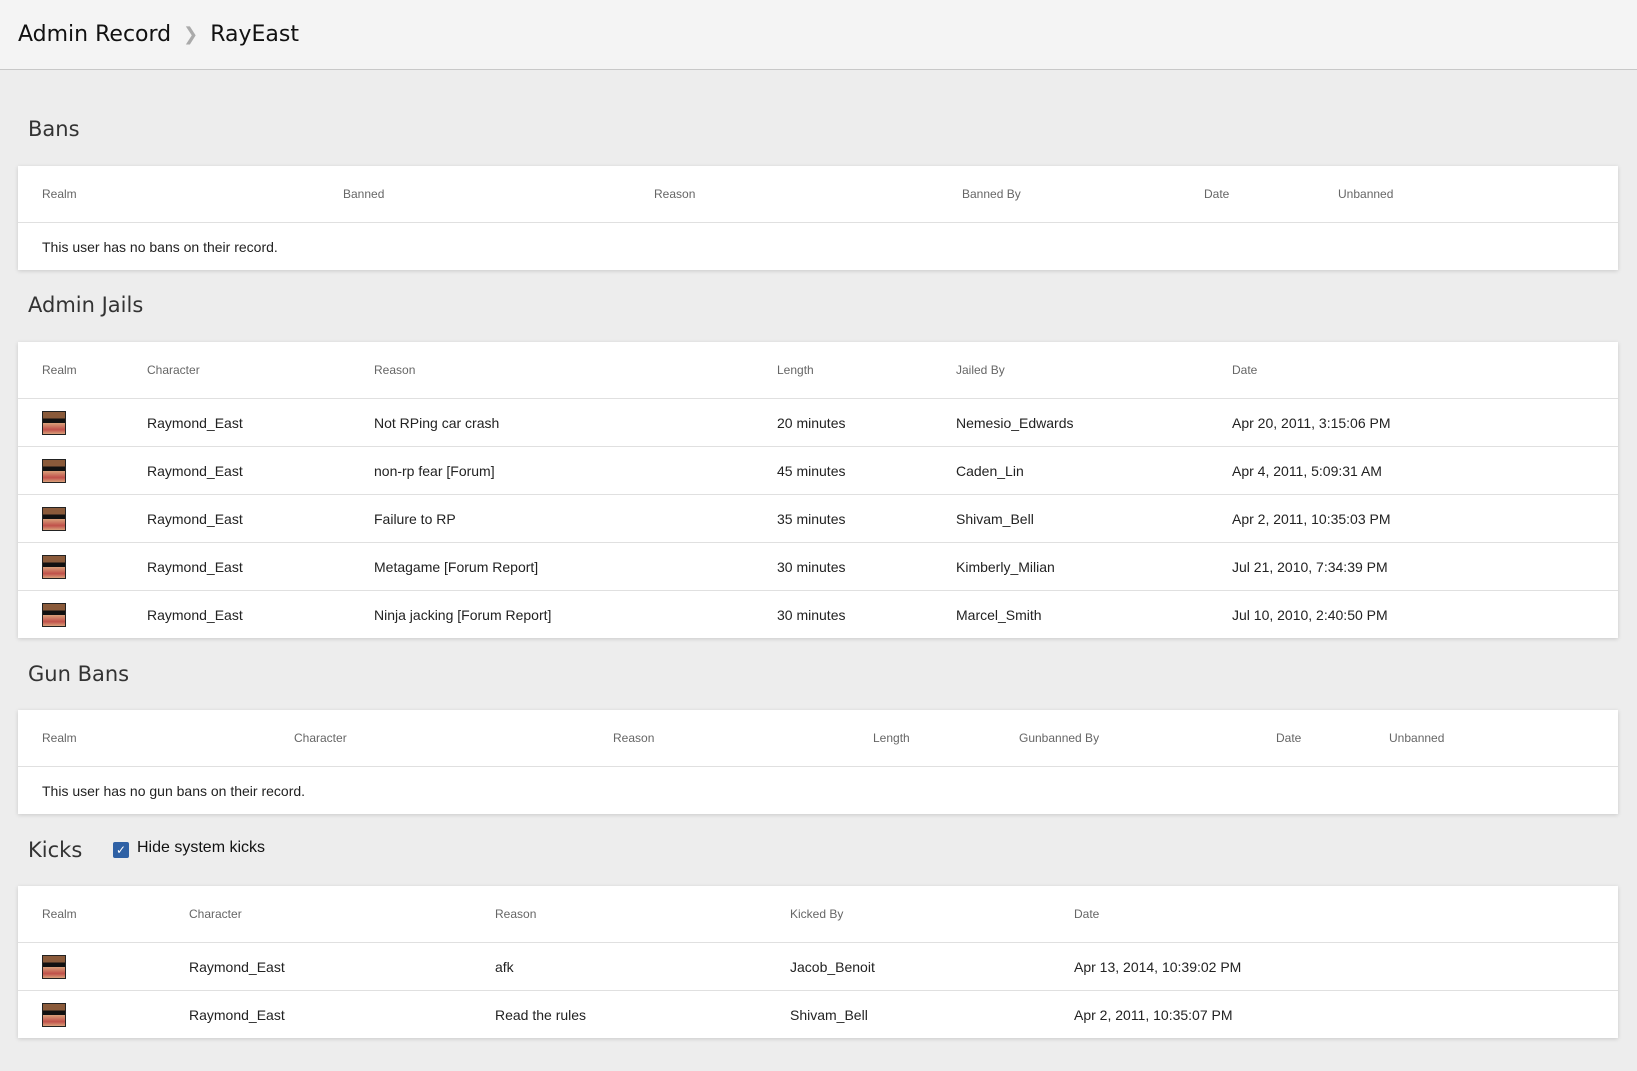  I want to click on column-header: Banned, so click(364, 194).